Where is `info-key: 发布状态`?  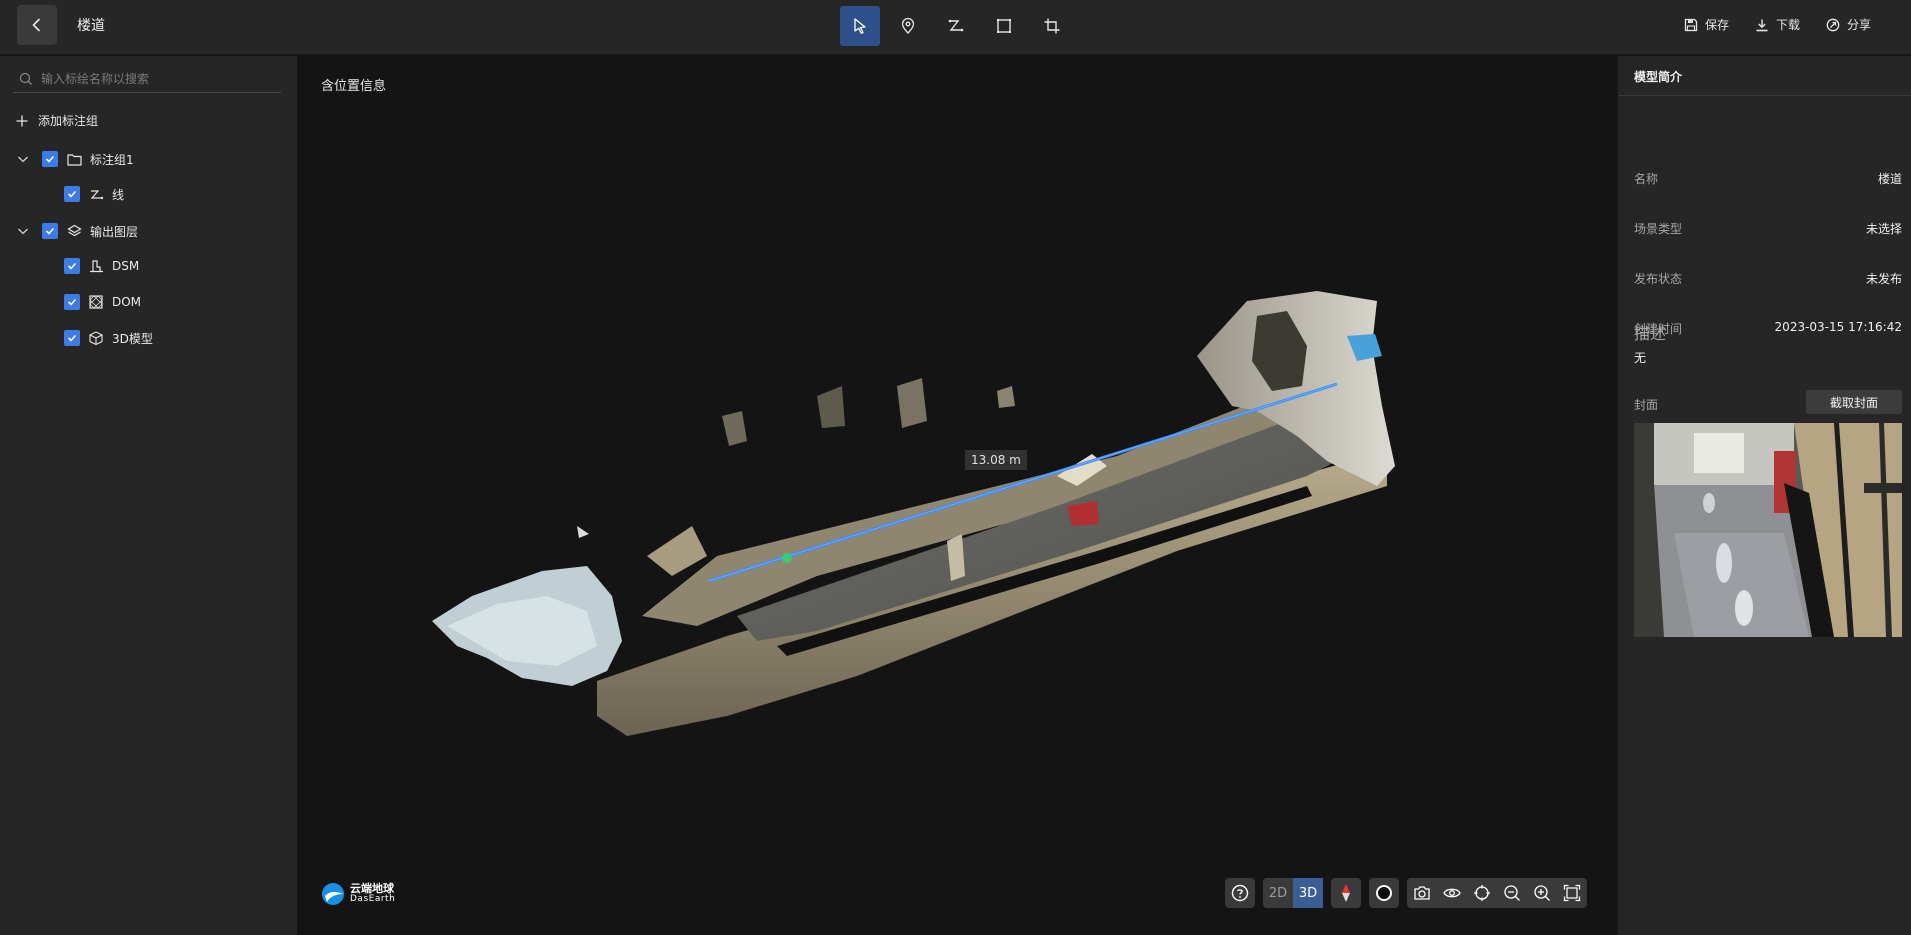 info-key: 发布状态 is located at coordinates (1658, 279).